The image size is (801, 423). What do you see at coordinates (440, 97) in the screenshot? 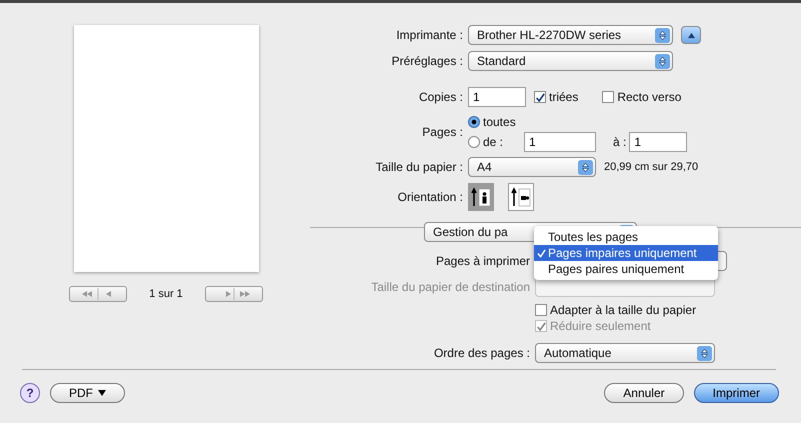
I see `field-label: Copies :` at bounding box center [440, 97].